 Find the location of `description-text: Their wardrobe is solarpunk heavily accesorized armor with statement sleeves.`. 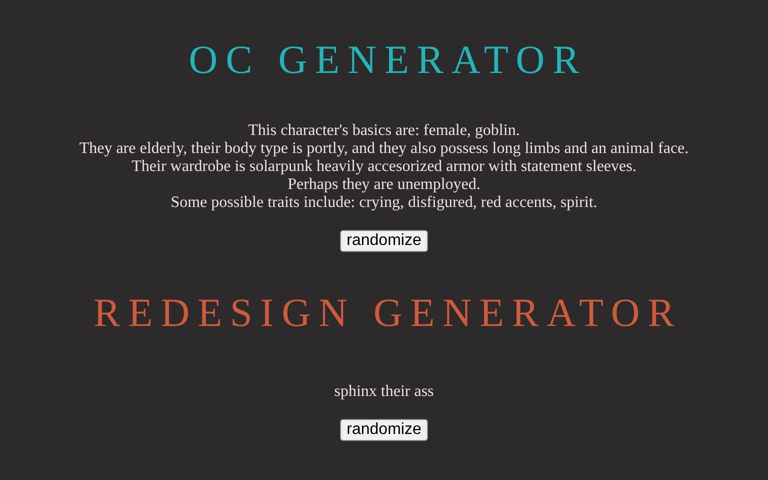

description-text: Their wardrobe is solarpunk heavily accesorized armor with statement sleeves. is located at coordinates (384, 167).